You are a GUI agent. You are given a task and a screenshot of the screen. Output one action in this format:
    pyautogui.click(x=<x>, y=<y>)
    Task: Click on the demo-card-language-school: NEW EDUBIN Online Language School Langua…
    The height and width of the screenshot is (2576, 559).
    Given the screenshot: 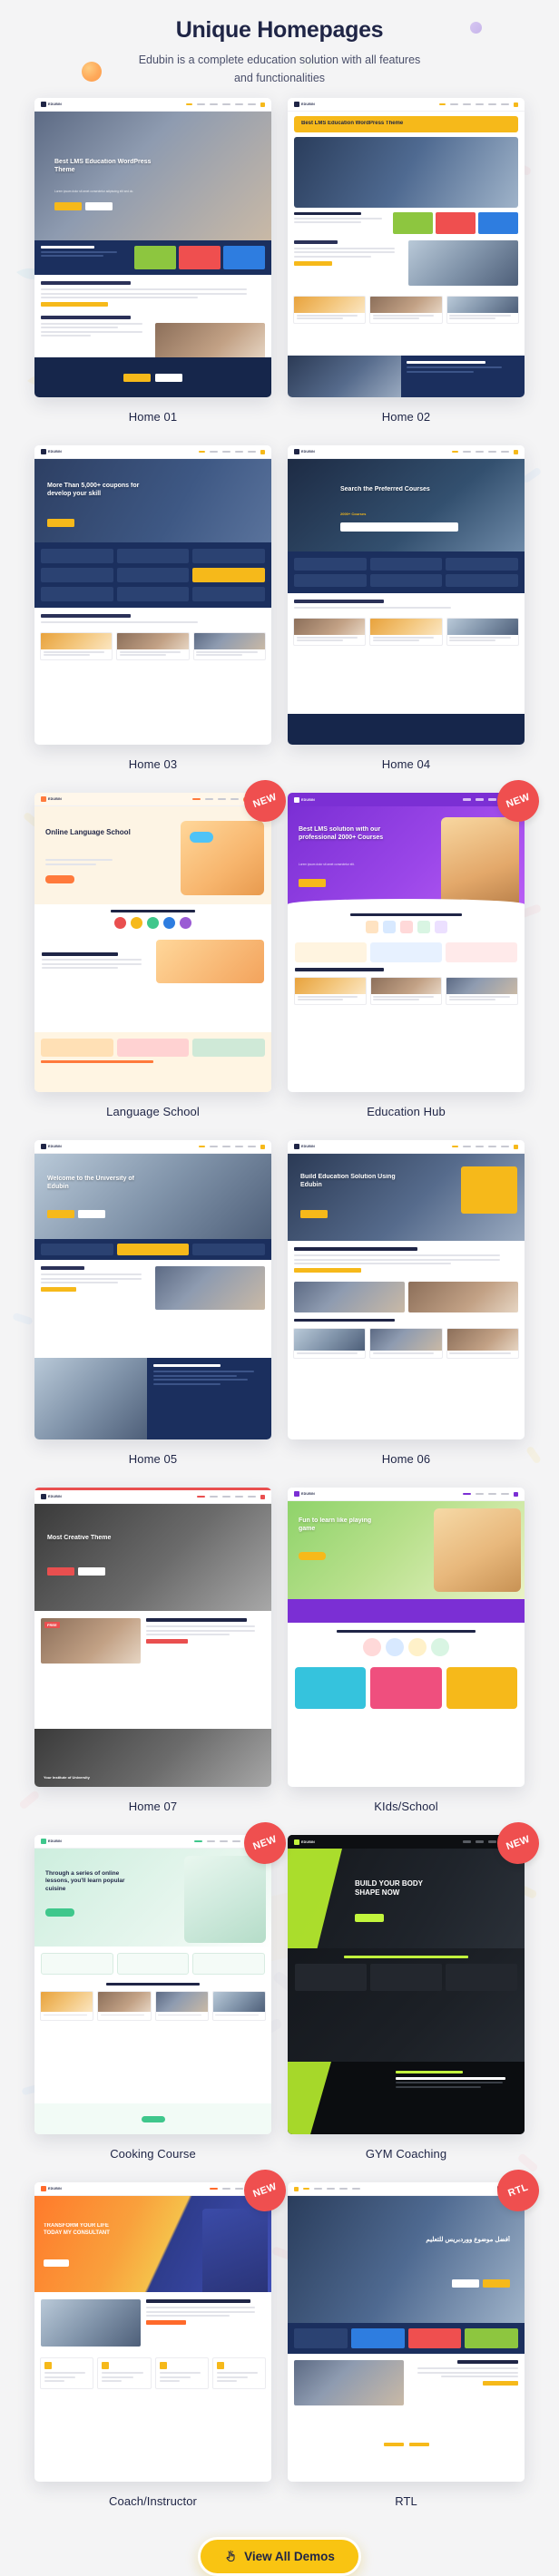 What is the action you would take?
    pyautogui.click(x=163, y=957)
    